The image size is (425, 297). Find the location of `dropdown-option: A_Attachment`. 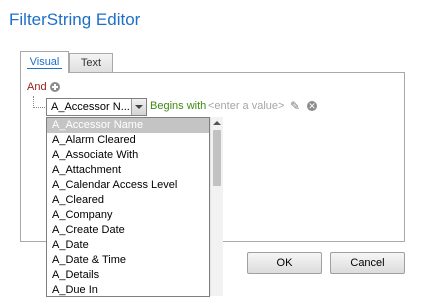

dropdown-option: A_Attachment is located at coordinates (128, 170).